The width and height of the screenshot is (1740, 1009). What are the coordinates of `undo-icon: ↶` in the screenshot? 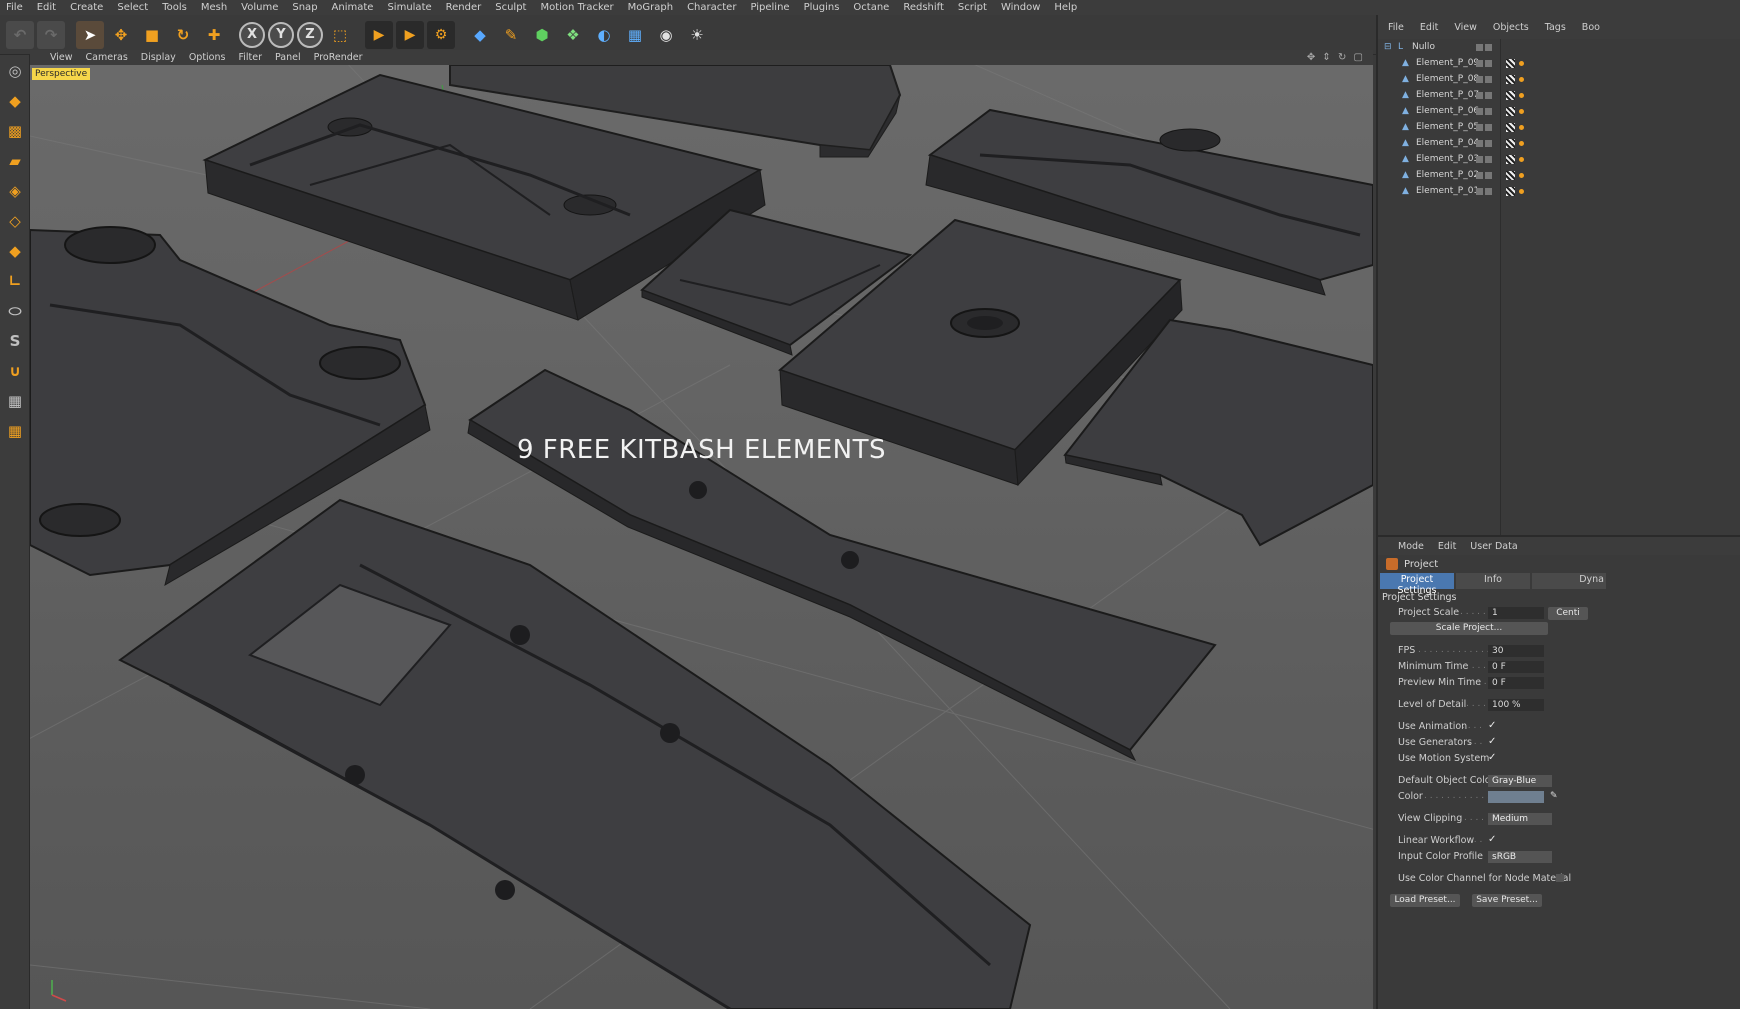 It's located at (20, 34).